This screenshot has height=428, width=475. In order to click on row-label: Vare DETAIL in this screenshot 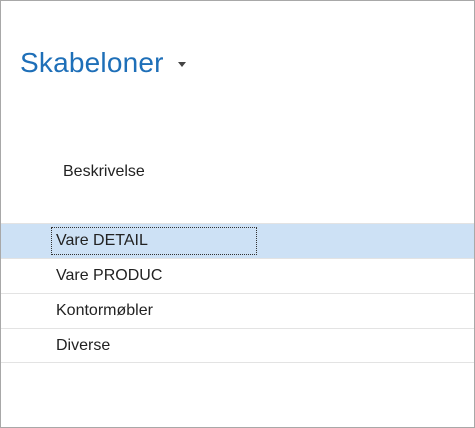, I will do `click(102, 240)`.